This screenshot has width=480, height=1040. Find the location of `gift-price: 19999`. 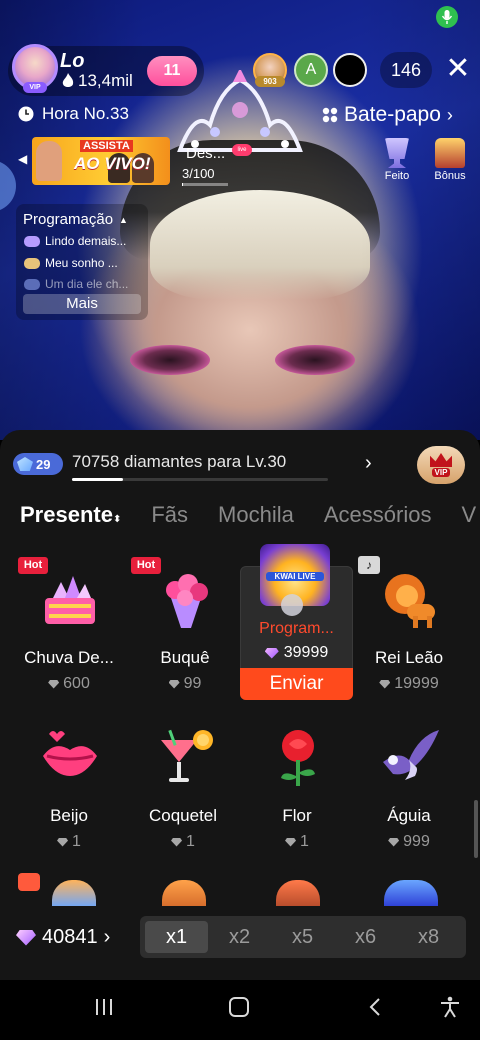

gift-price: 19999 is located at coordinates (409, 684).